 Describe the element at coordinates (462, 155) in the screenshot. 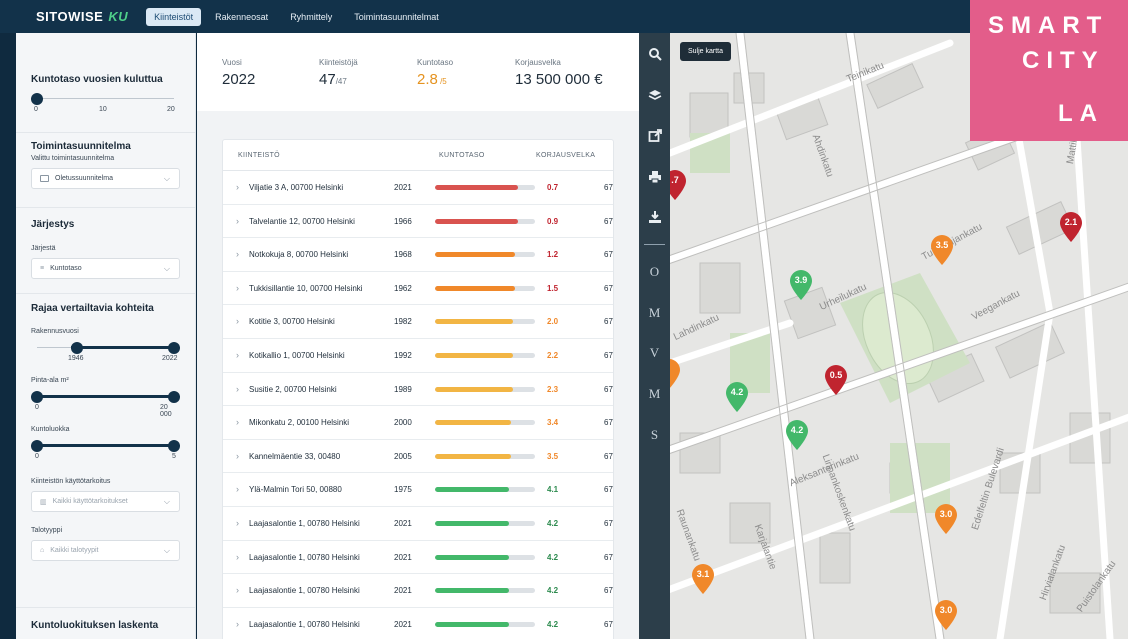

I see `column-header-condition: KUNTOTASO` at that location.